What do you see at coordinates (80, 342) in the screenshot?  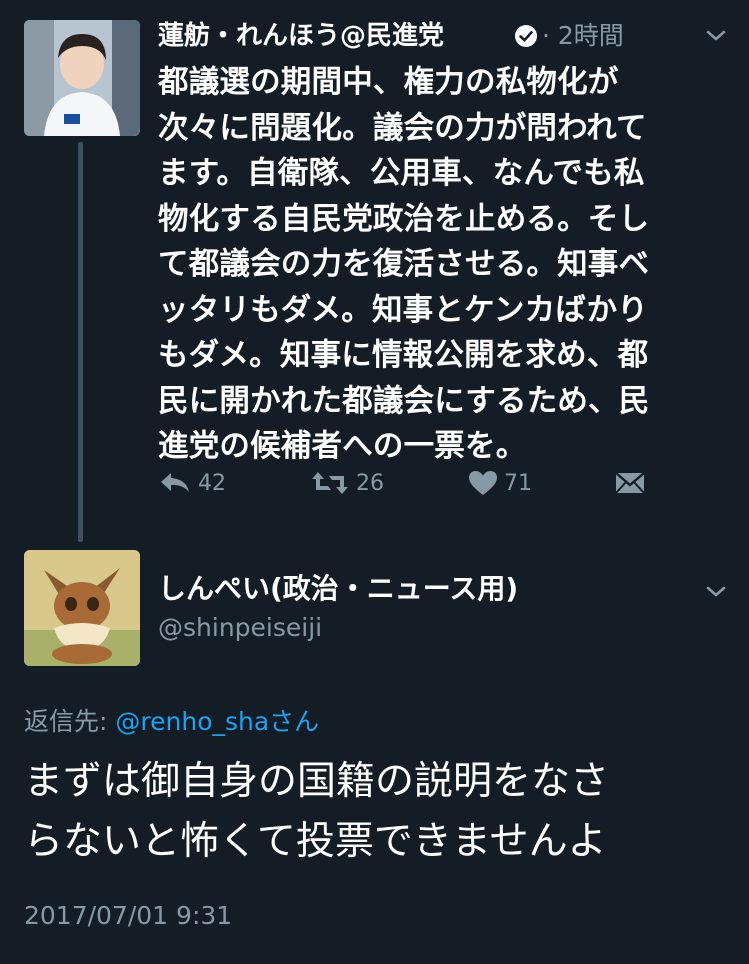 I see `thread-line` at bounding box center [80, 342].